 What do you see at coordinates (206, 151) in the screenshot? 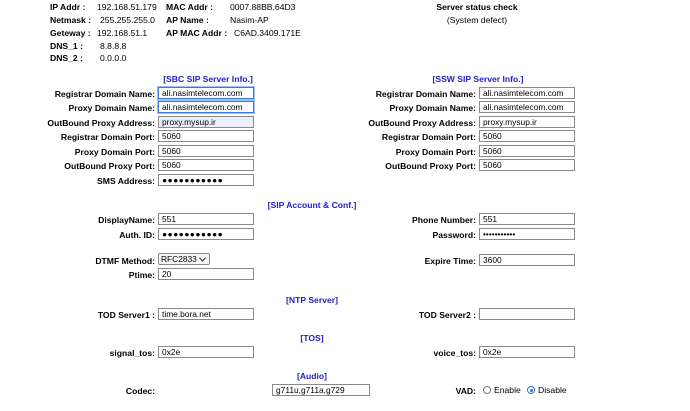
I see `sbc-proxy-port-input: 5060` at bounding box center [206, 151].